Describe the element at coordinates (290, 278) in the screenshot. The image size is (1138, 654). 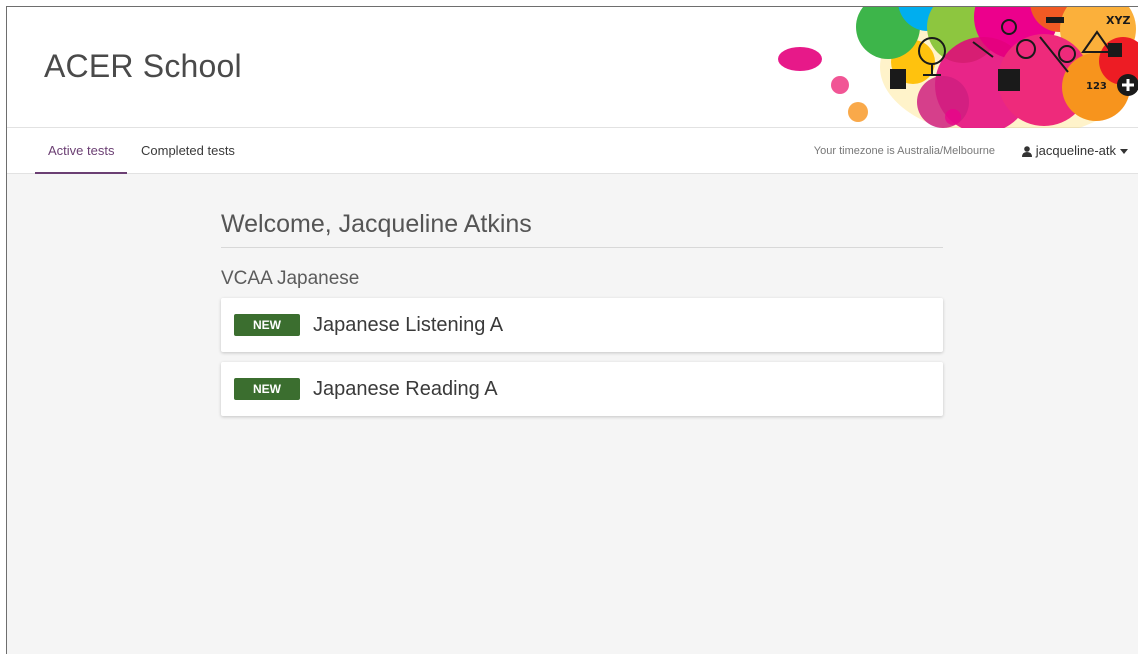
I see `test-group-title: VCAA Japanese` at that location.